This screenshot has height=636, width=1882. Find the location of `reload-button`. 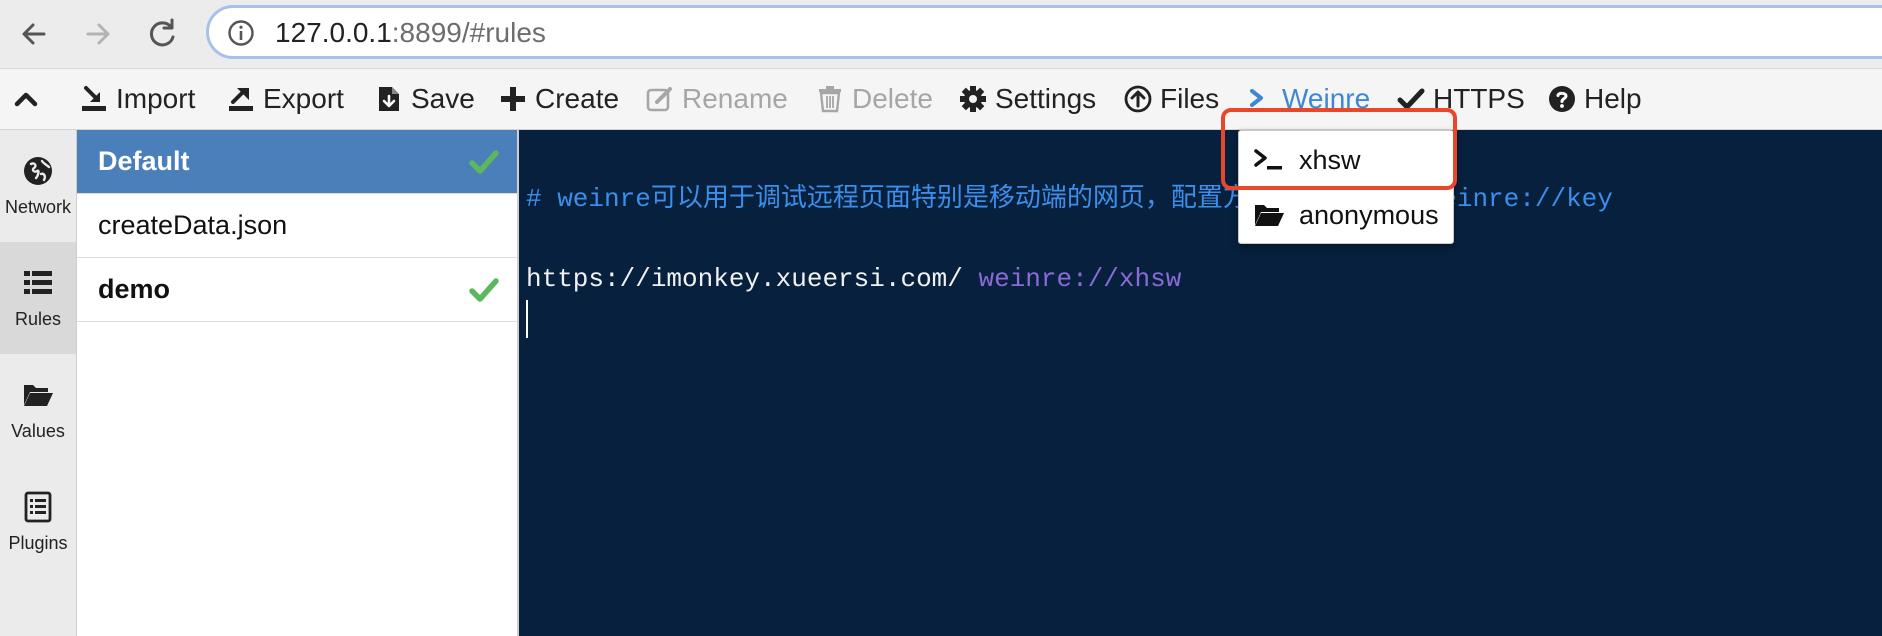

reload-button is located at coordinates (162, 34).